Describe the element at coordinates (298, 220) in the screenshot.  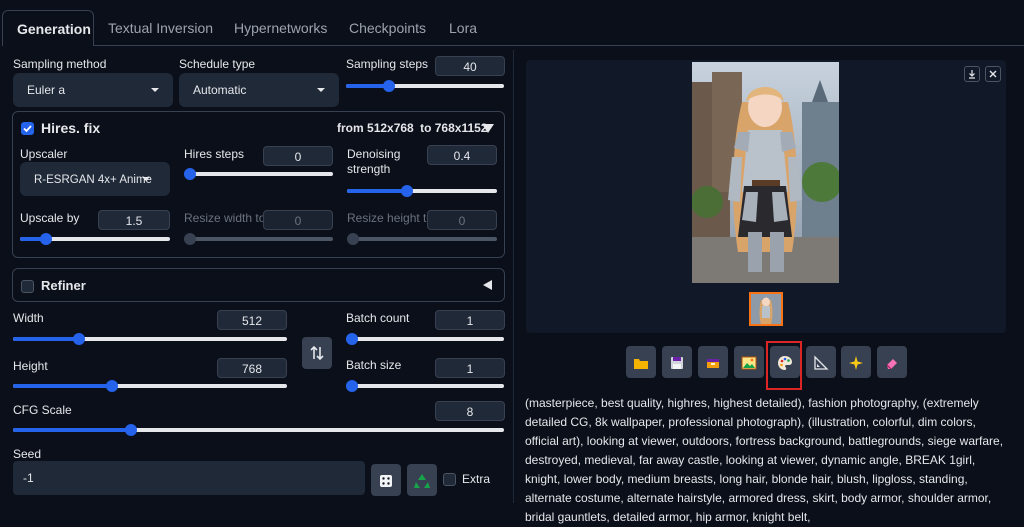
I see `resize-width-input: 0` at that location.